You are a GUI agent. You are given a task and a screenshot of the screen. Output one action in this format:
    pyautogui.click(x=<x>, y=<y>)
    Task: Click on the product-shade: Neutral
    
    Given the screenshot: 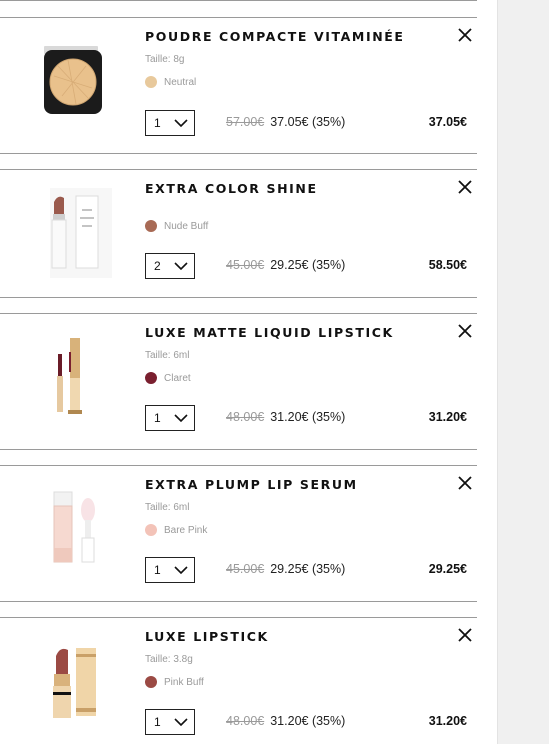 What is the action you would take?
    pyautogui.click(x=170, y=82)
    